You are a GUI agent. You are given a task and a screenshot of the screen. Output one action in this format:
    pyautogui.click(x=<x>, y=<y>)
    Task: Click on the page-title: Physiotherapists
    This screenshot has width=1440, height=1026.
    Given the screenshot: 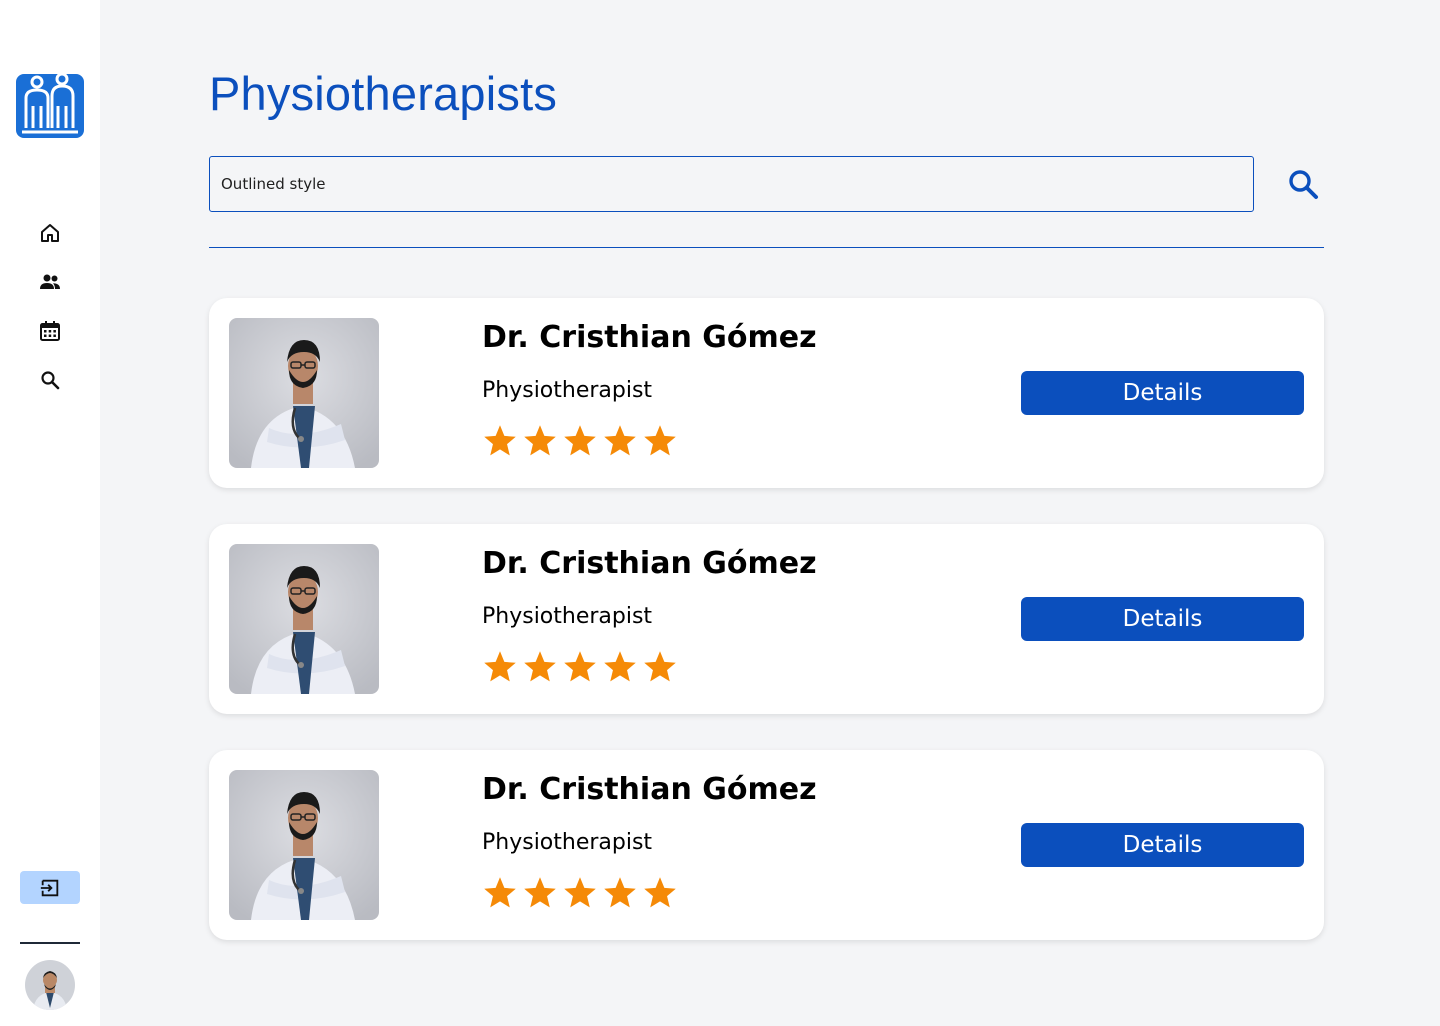 What is the action you would take?
    pyautogui.click(x=383, y=93)
    